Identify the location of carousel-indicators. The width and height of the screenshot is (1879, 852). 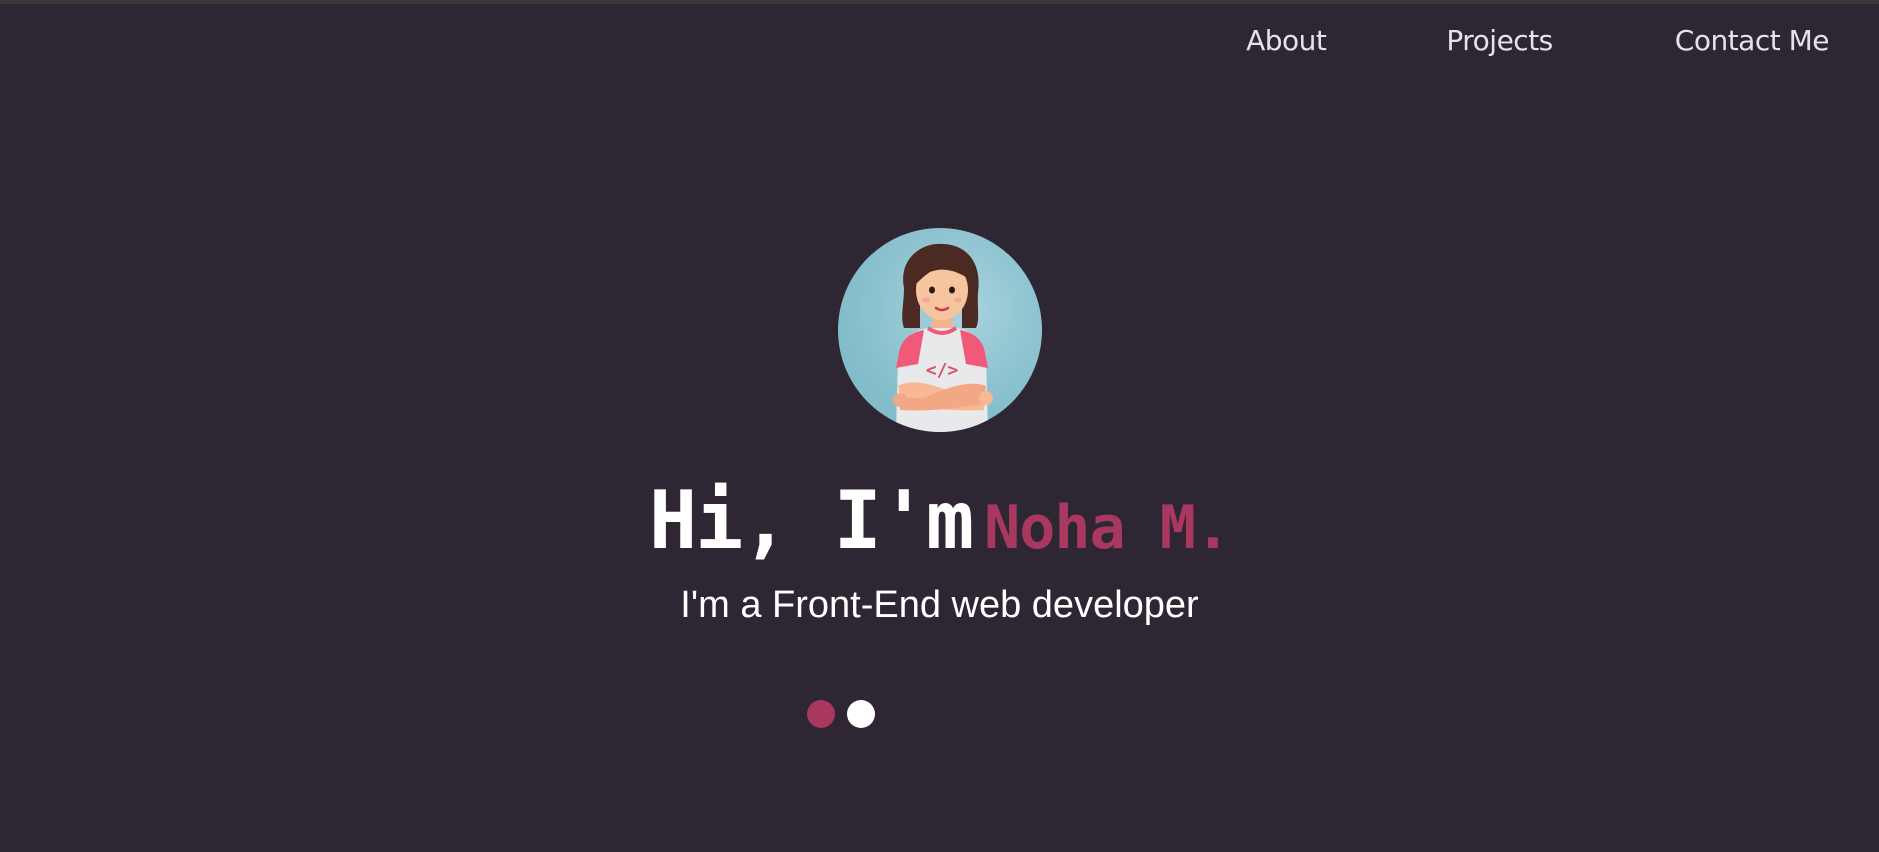
(841, 714).